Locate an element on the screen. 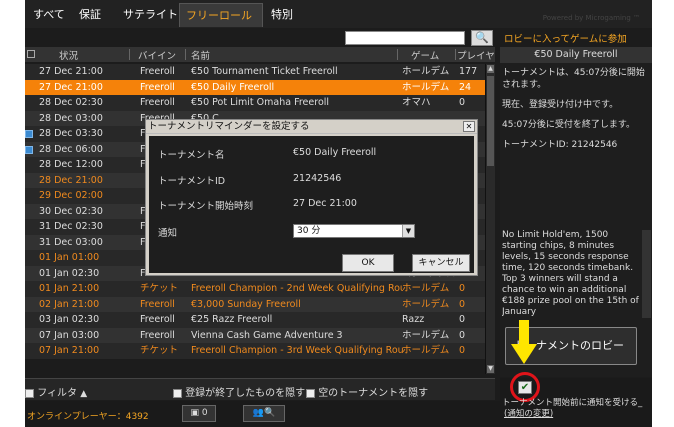  row-date: 27 Dec 21:00 is located at coordinates (71, 71).